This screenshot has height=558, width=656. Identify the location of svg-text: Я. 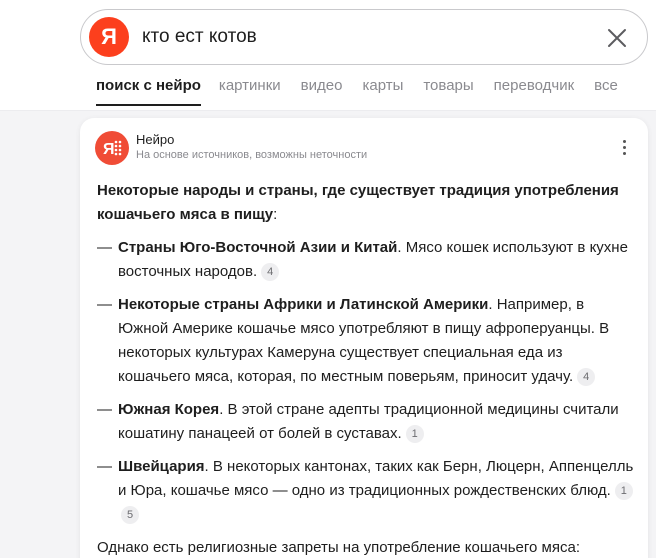
(109, 149).